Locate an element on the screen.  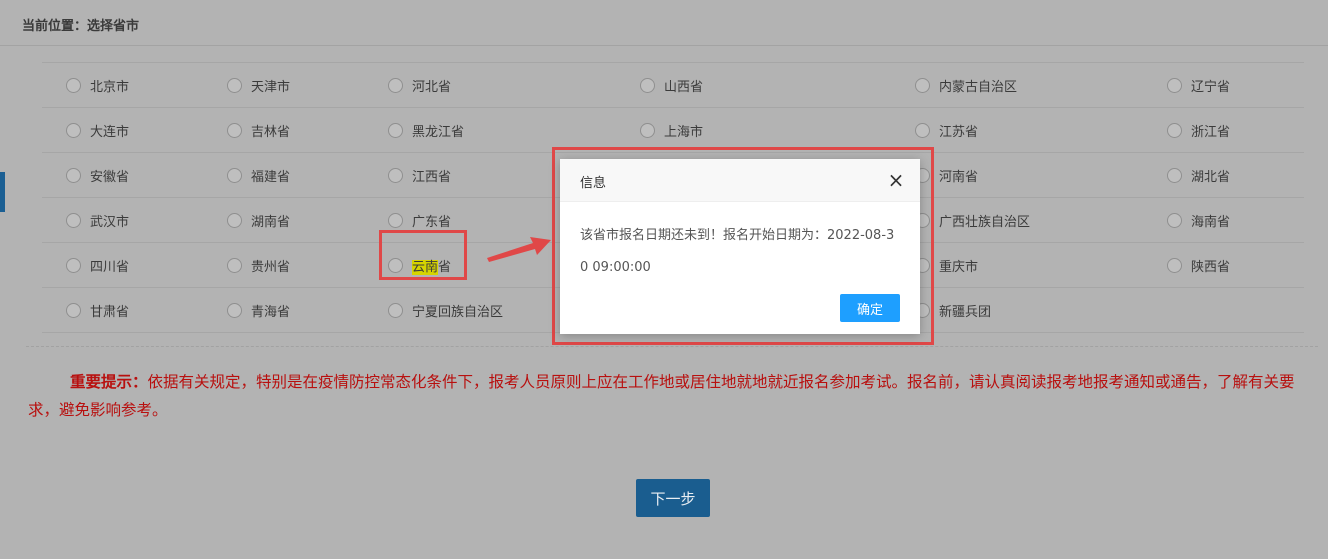
province-option: 山西省 is located at coordinates (671, 85).